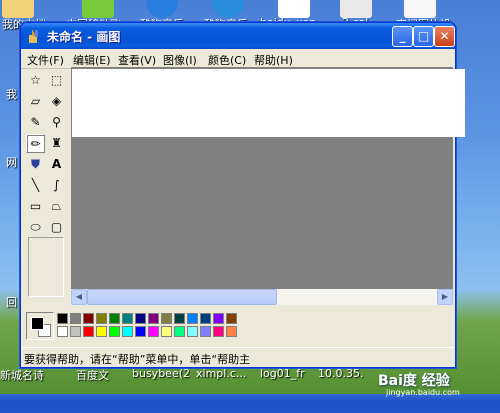  I want to click on color-palette, so click(238, 325).